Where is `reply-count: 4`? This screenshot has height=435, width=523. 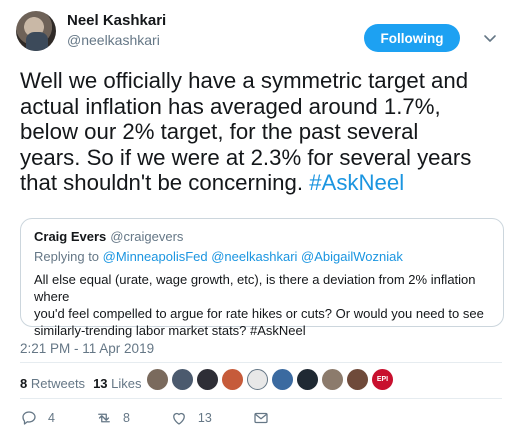 reply-count: 4 is located at coordinates (51, 418).